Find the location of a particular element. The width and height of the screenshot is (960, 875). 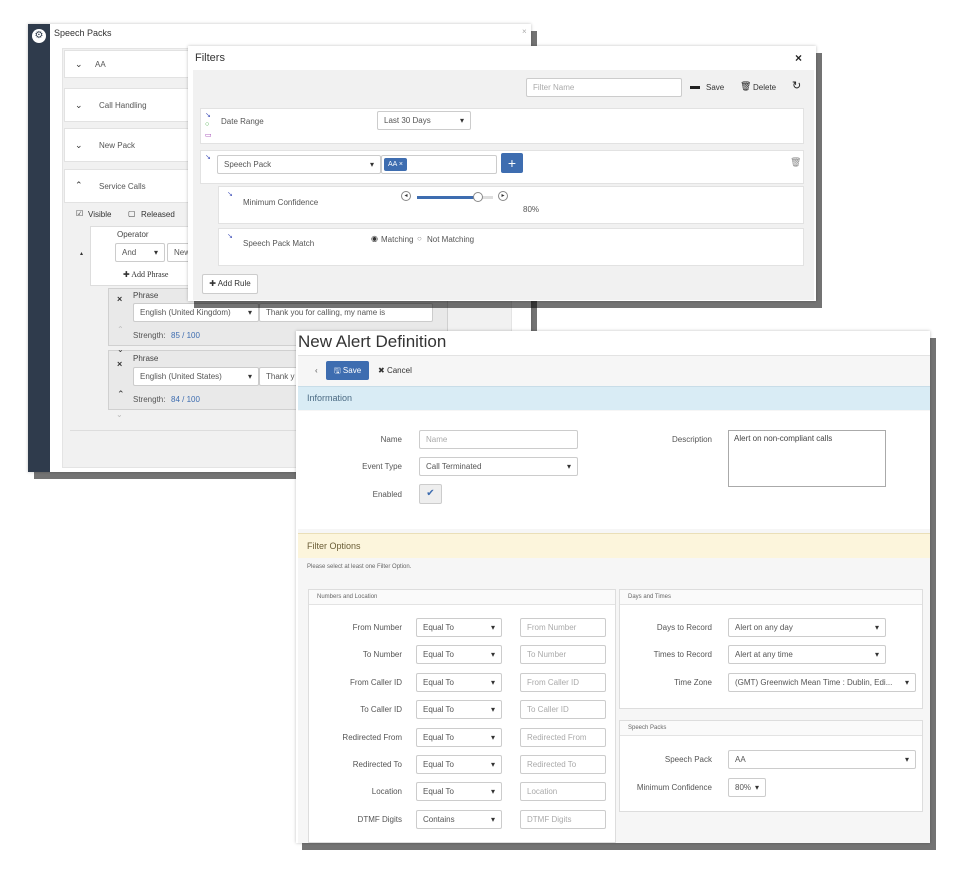

number-row-label: From Number is located at coordinates (377, 627).